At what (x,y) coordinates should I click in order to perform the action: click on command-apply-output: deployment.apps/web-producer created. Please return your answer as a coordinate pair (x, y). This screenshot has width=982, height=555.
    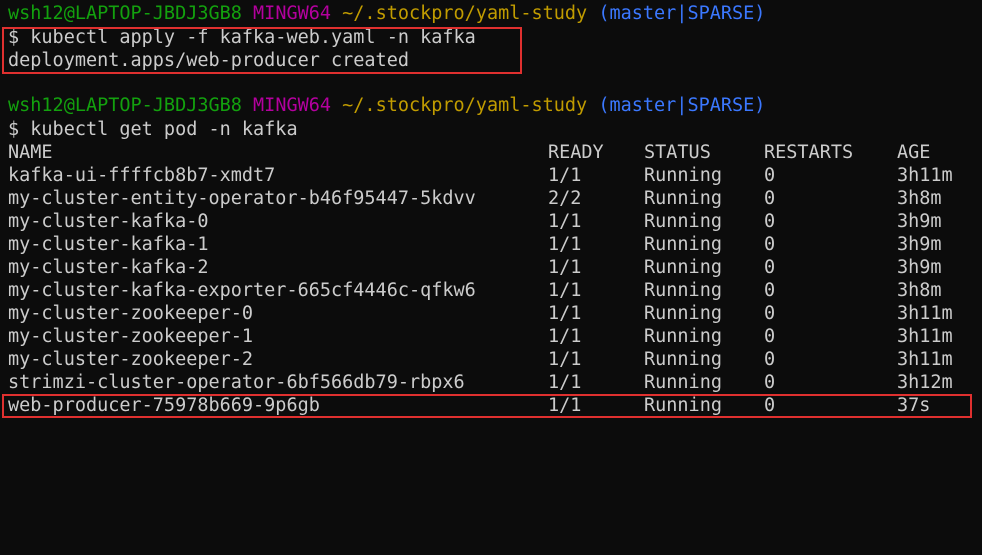
    Looking at the image, I should click on (208, 60).